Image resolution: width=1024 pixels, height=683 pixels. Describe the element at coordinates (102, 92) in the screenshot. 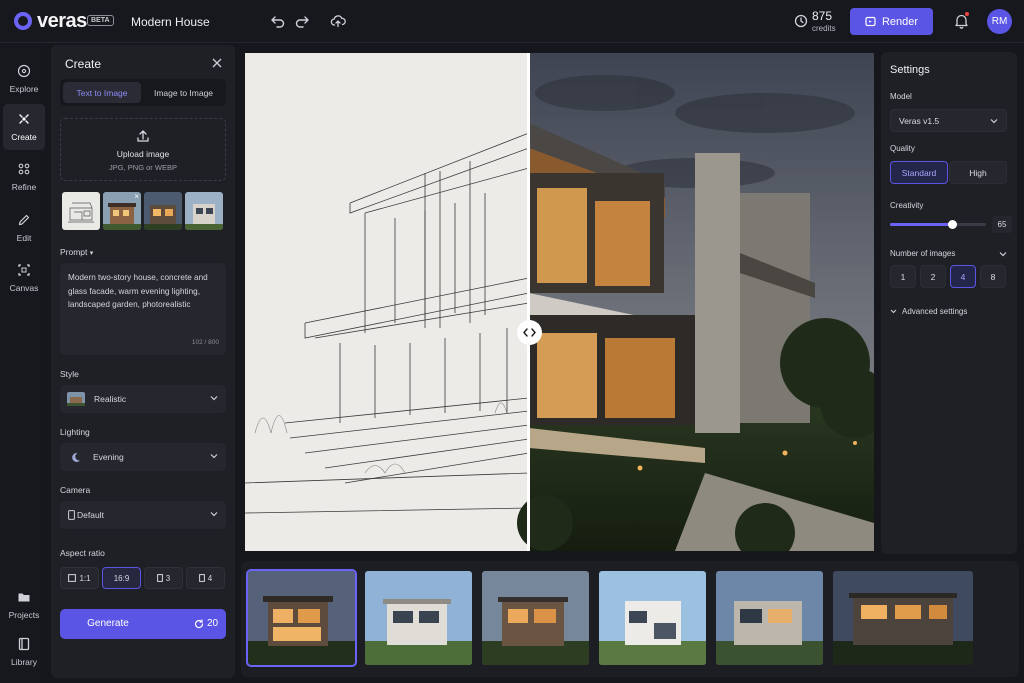

I see `tab-text-to-image: Text to Image` at that location.